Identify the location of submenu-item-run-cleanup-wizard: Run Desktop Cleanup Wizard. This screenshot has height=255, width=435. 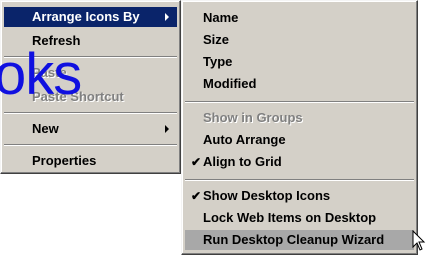
(299, 240).